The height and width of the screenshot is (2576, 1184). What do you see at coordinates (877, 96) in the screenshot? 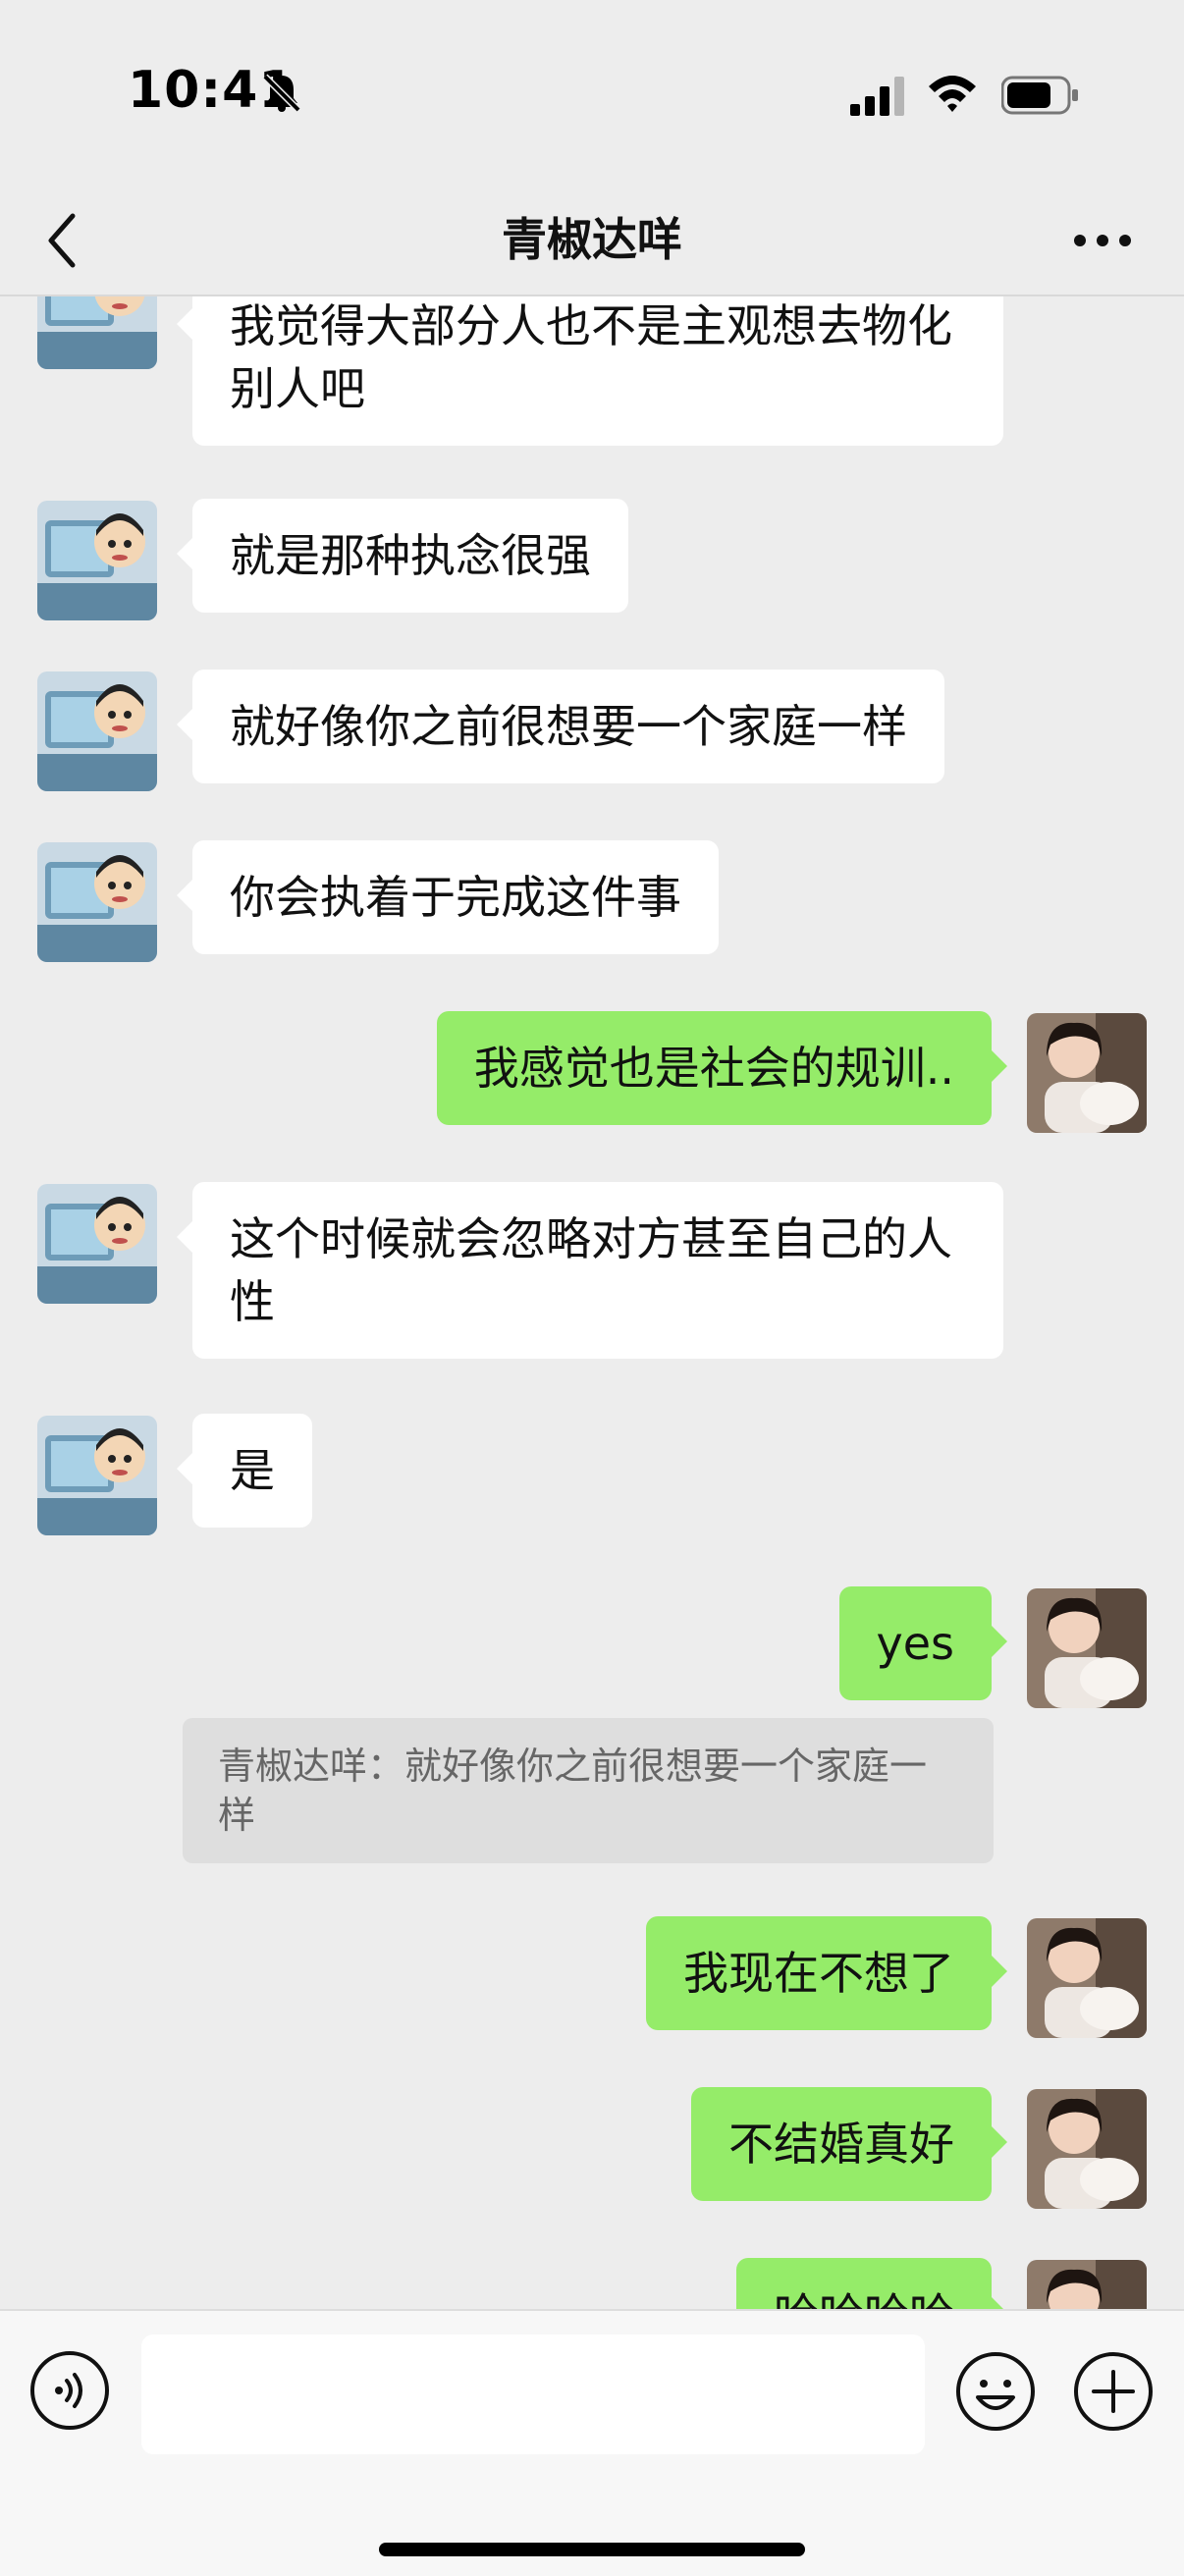
I see `signal-icon` at bounding box center [877, 96].